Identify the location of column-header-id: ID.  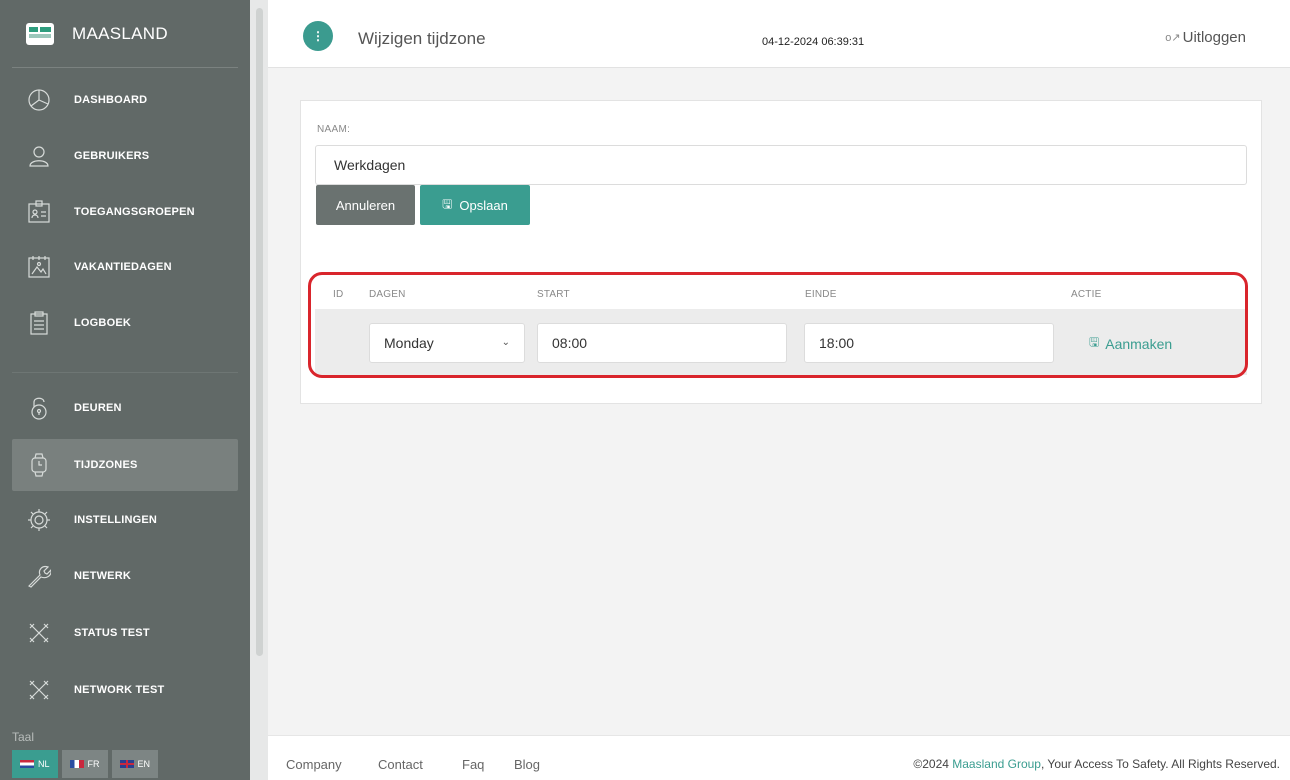
(338, 294).